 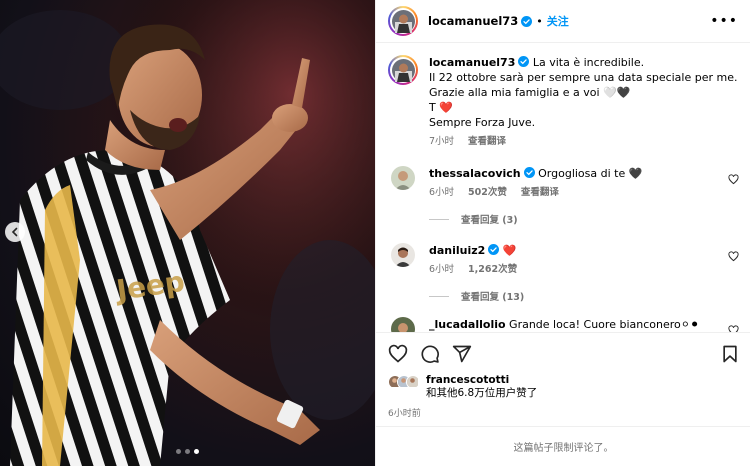 What do you see at coordinates (475, 173) in the screenshot?
I see `comment-username: thessalacovich` at bounding box center [475, 173].